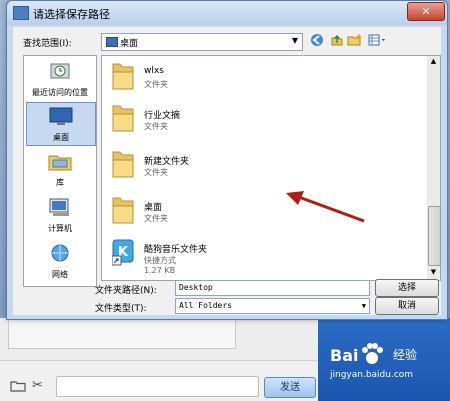  I want to click on place-recent: 最近访问的位置, so click(60, 79).